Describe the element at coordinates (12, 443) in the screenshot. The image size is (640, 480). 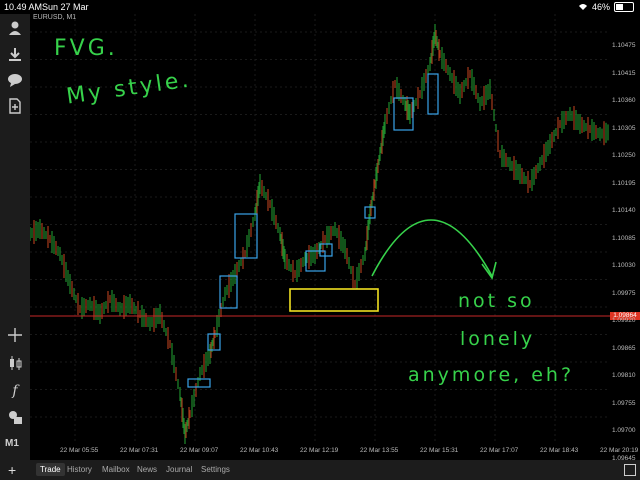
I see `timeframe-label: M1` at that location.